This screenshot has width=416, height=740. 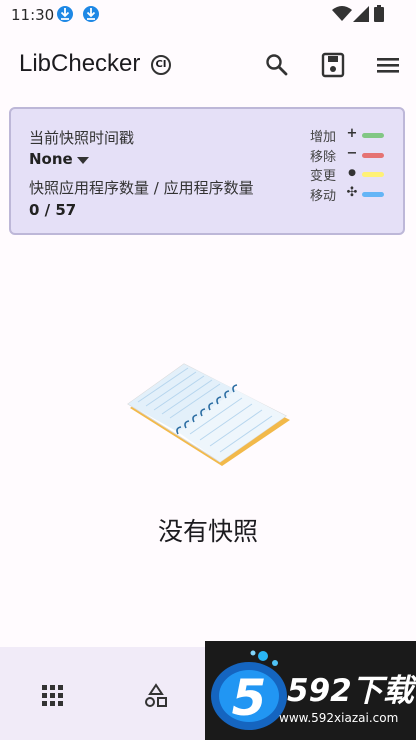 What do you see at coordinates (323, 196) in the screenshot?
I see `legend-label: 移动` at bounding box center [323, 196].